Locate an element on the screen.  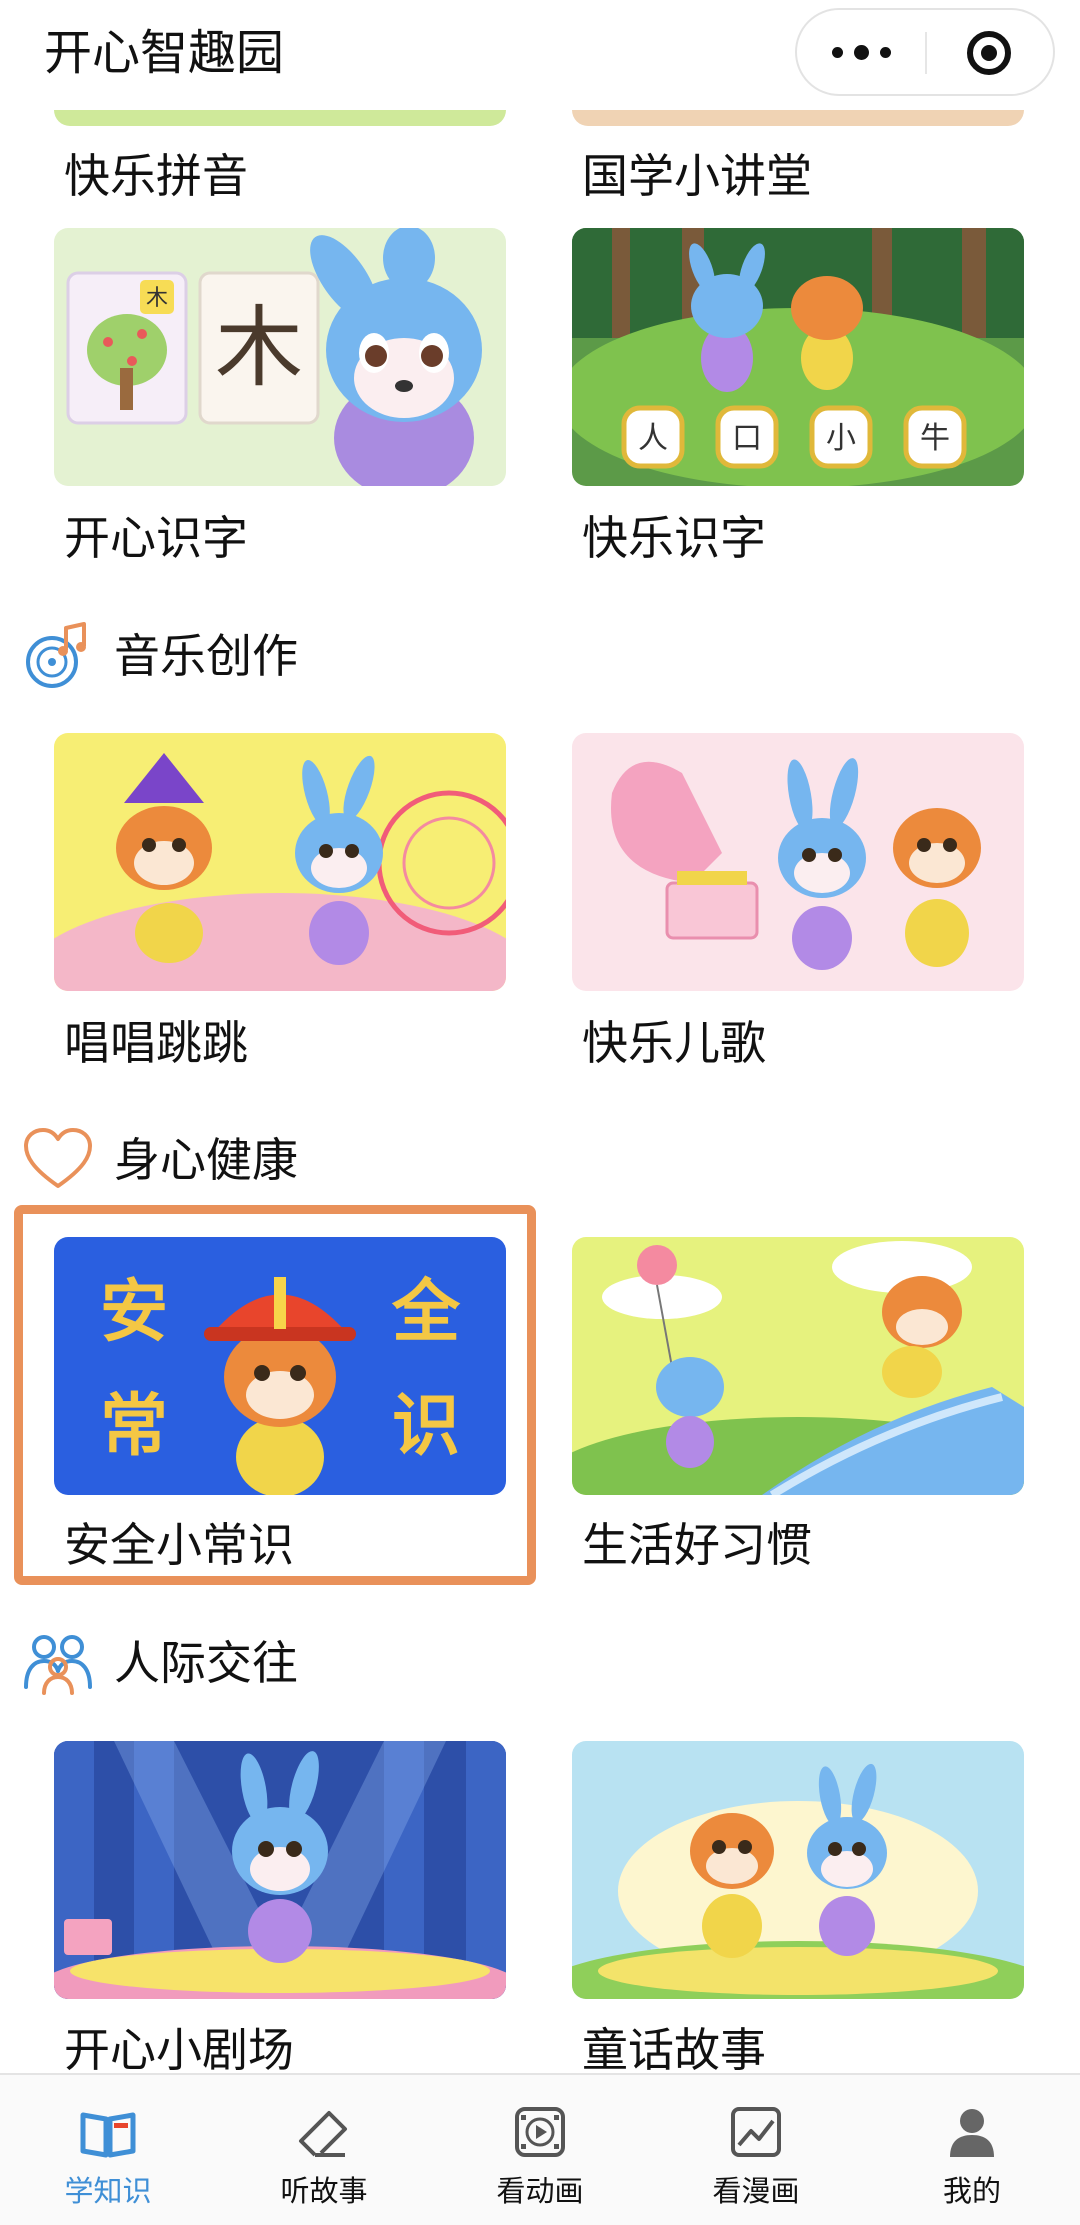
book-icon is located at coordinates (108, 2135).